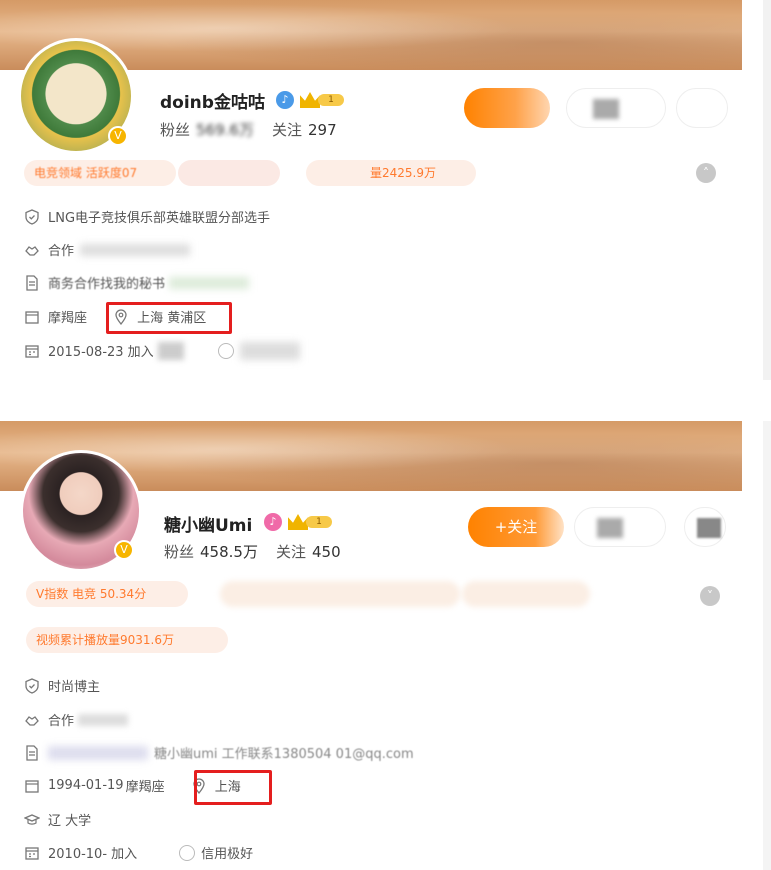  What do you see at coordinates (107, 594) in the screenshot?
I see `tag-v-index: V指数 电竞 50.34分` at bounding box center [107, 594].